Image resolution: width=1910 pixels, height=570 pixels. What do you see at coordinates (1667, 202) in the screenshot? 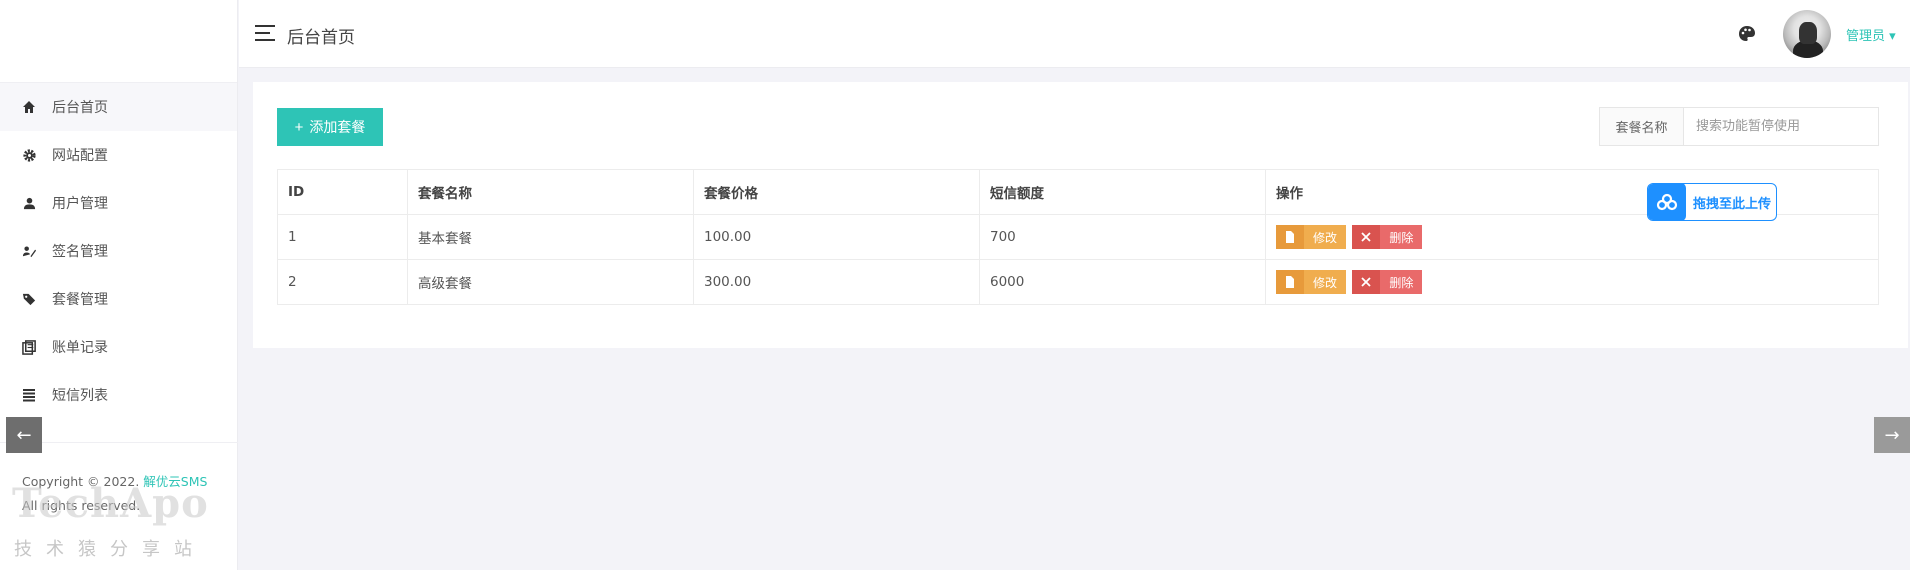
I see `baidu-cloud-icon` at bounding box center [1667, 202].